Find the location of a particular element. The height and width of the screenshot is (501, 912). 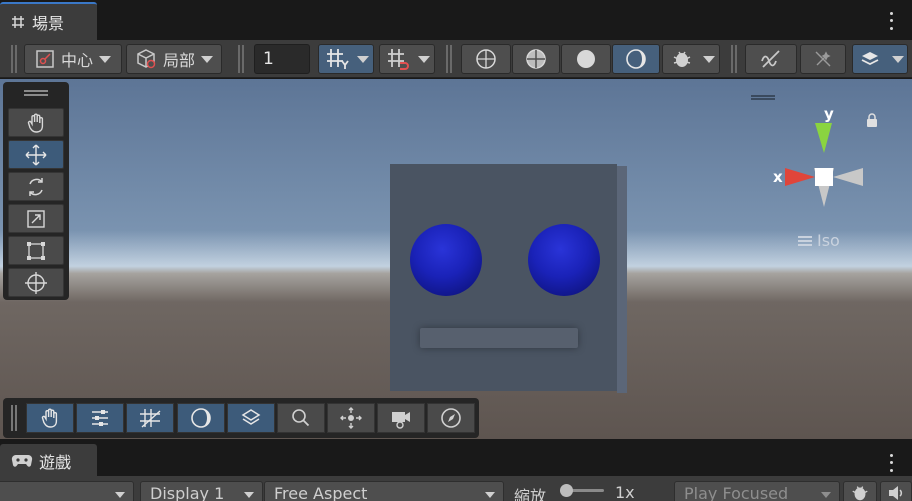

grid-snap-button is located at coordinates (407, 59).